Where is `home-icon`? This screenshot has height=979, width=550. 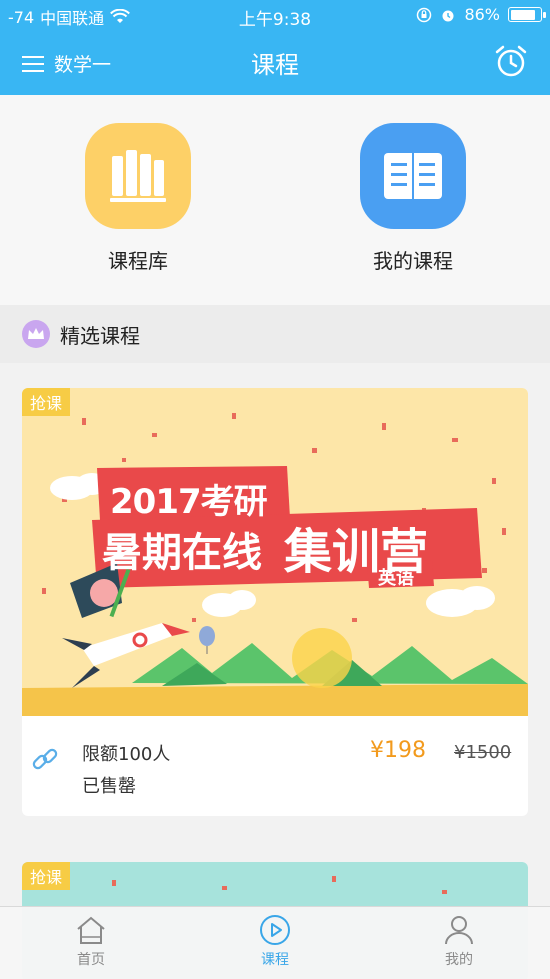 home-icon is located at coordinates (91, 930).